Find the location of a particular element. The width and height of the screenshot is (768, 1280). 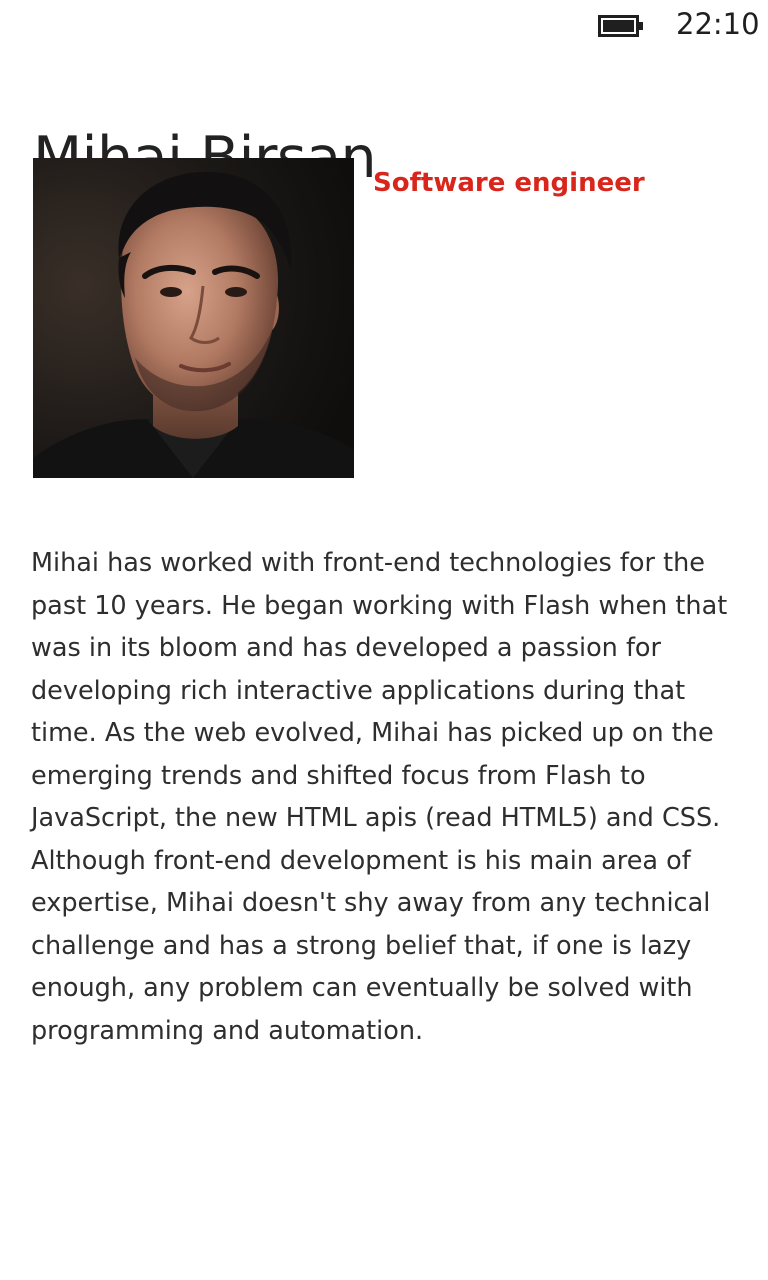

status-bar: 22:10 is located at coordinates (384, 26).